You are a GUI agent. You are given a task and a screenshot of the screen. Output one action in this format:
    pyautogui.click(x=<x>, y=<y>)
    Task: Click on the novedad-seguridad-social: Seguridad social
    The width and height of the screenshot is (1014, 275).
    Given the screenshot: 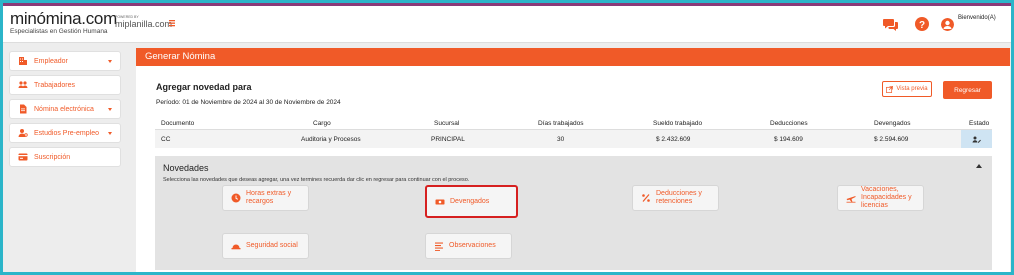 What is the action you would take?
    pyautogui.click(x=265, y=246)
    